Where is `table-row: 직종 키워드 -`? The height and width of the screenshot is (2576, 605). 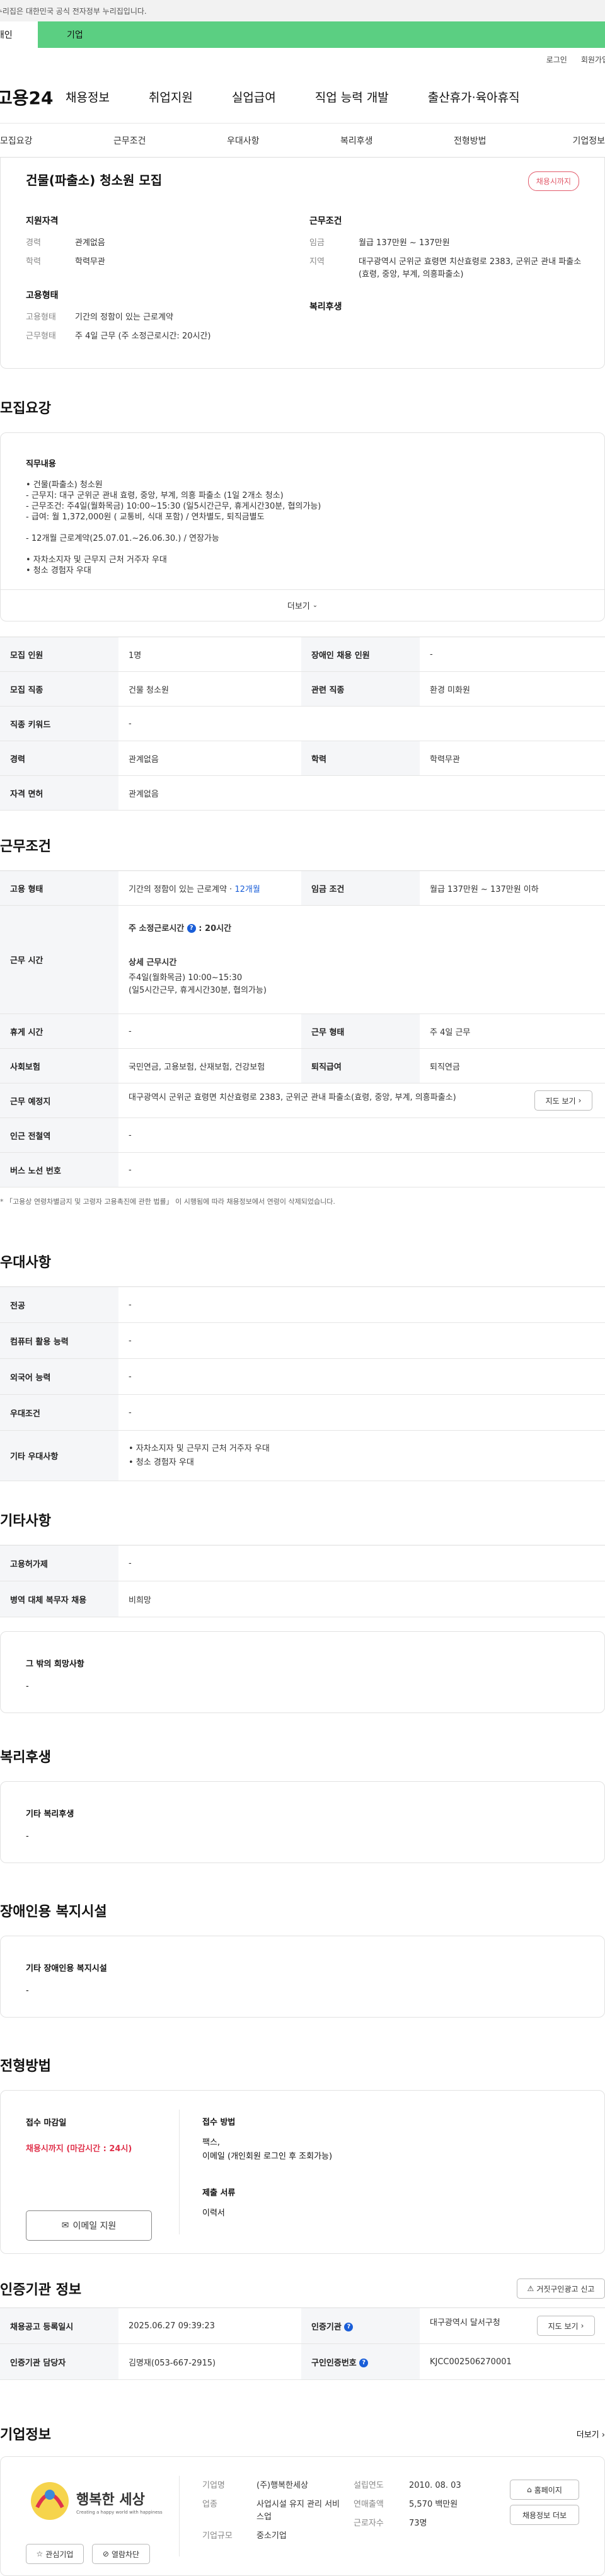
table-row: 직종 키워드 - is located at coordinates (302, 724).